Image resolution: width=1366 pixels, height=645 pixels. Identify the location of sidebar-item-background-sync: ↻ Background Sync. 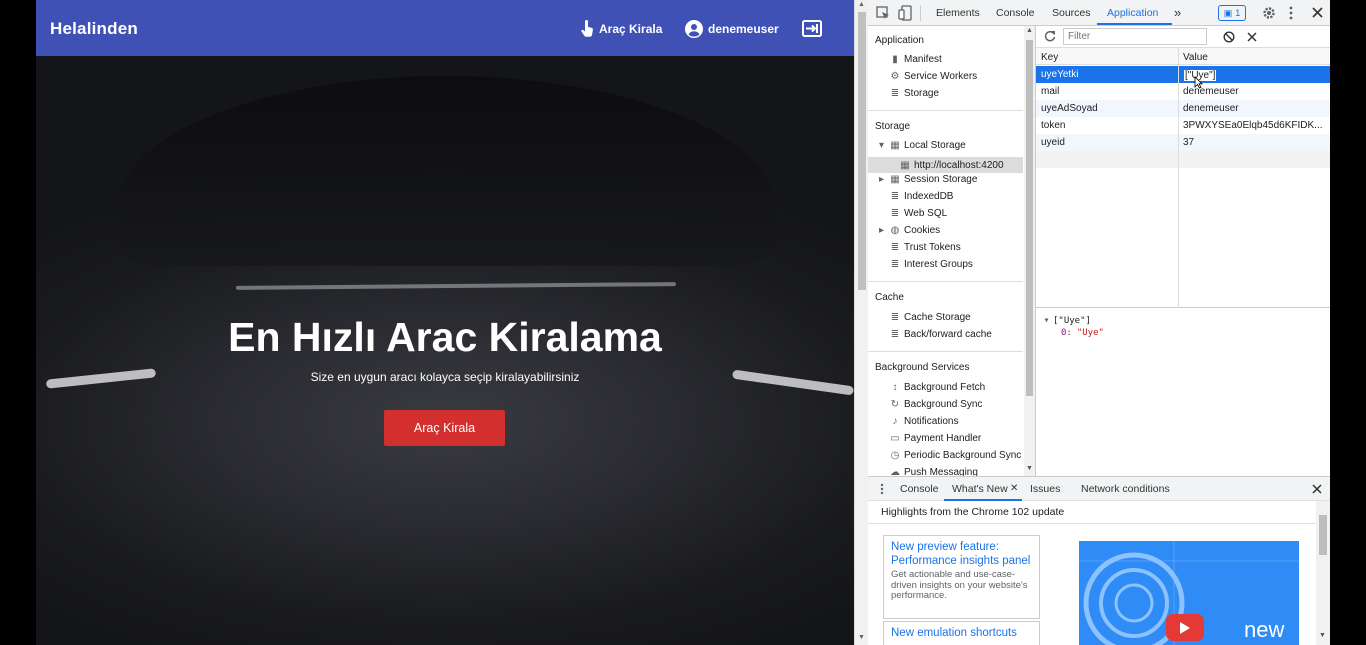
(935, 404).